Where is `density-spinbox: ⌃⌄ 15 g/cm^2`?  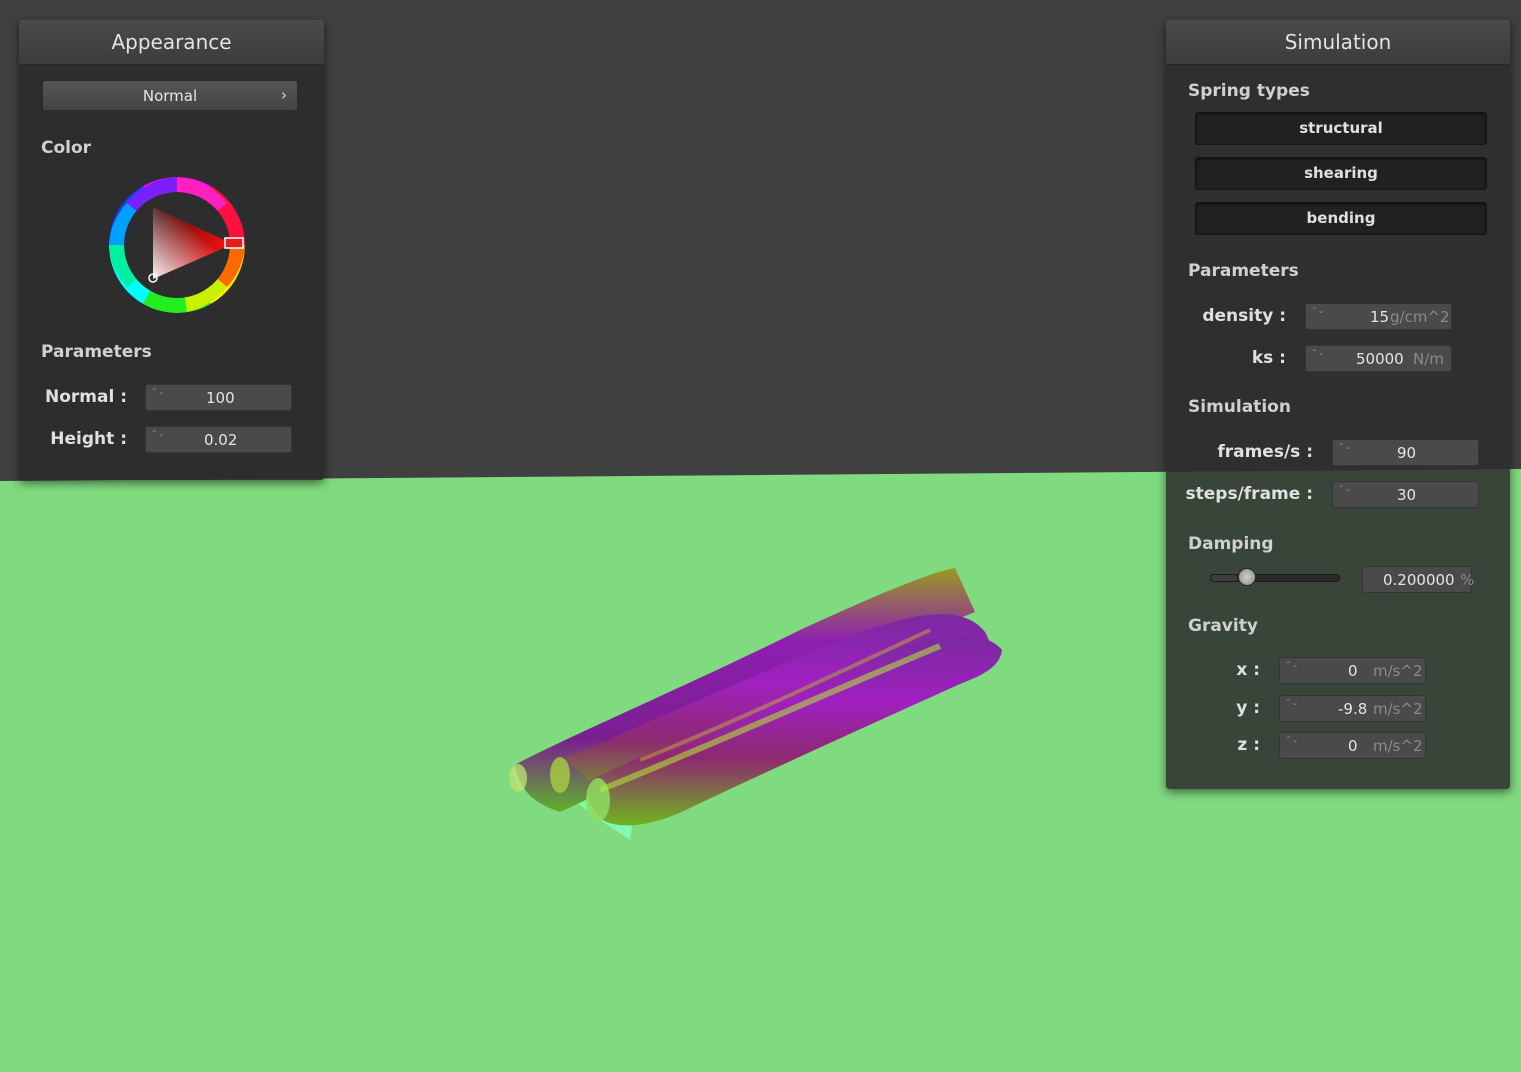 density-spinbox: ⌃⌄ 15 g/cm^2 is located at coordinates (1378, 316).